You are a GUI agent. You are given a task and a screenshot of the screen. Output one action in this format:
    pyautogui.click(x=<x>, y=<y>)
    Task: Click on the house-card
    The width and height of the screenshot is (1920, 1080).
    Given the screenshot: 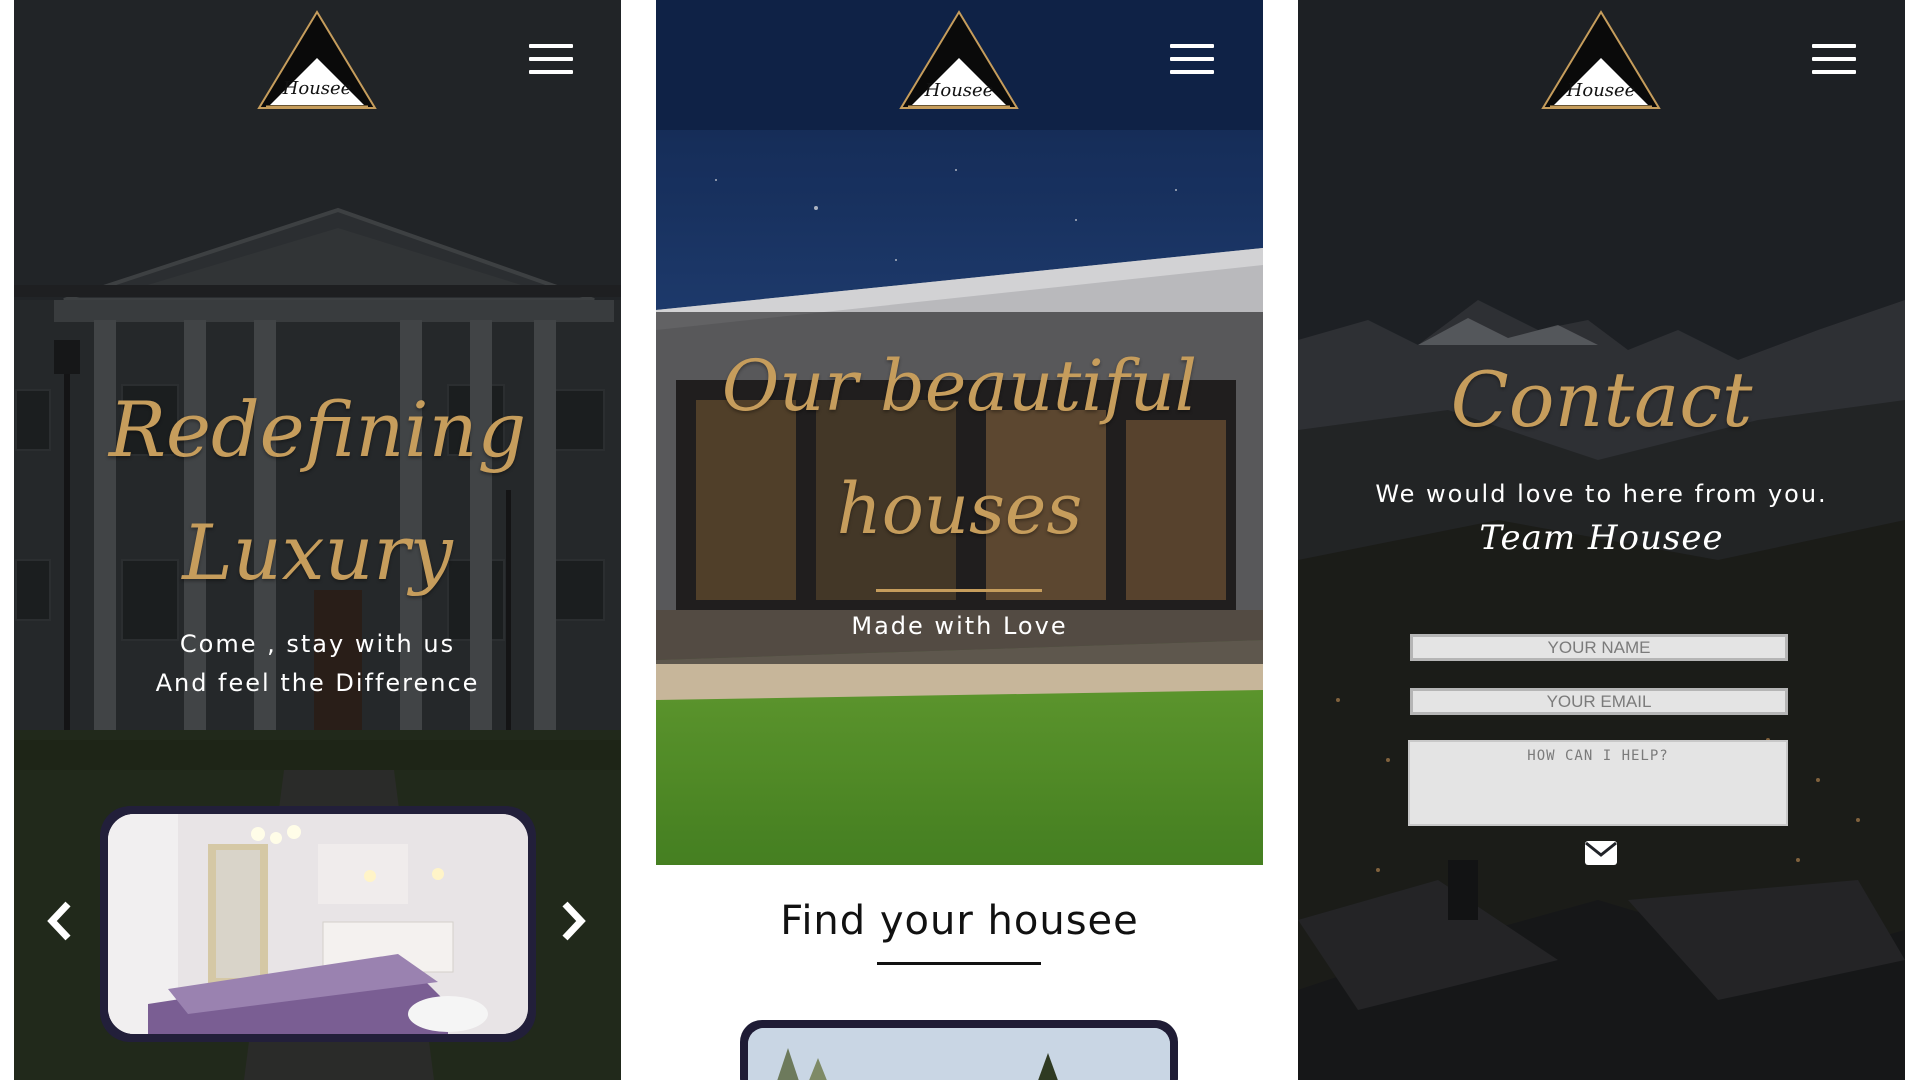 What is the action you would take?
    pyautogui.click(x=959, y=1050)
    